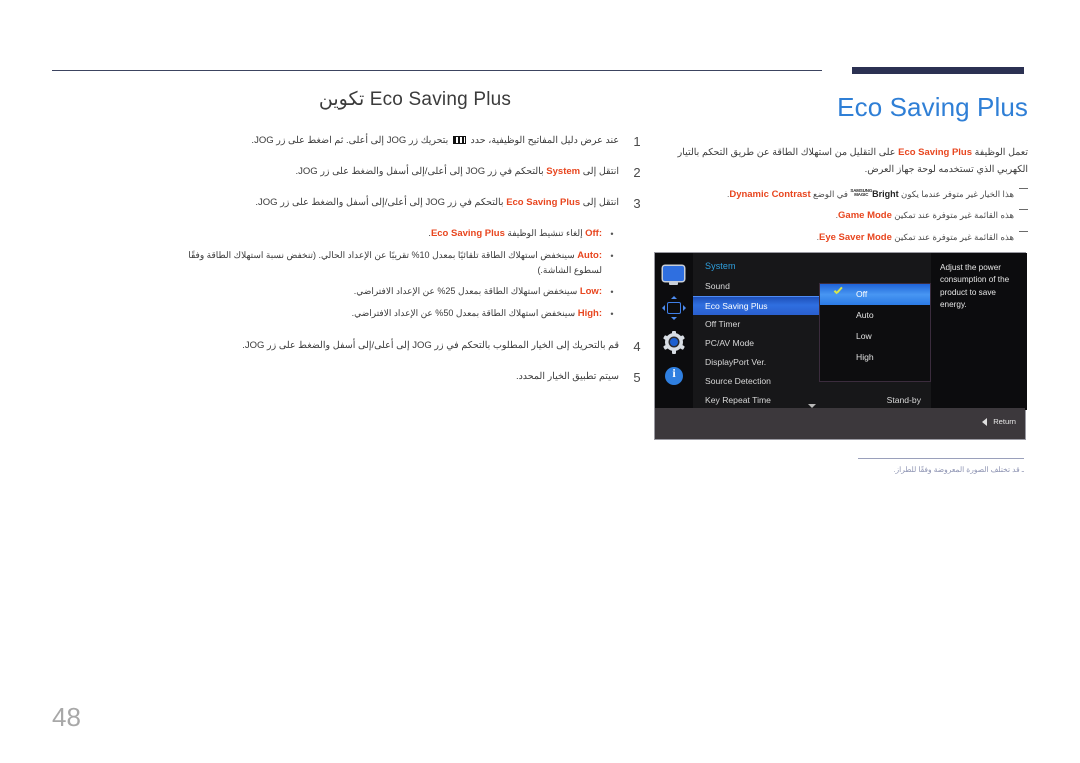 This screenshot has height=763, width=1080. I want to click on jog-guide-icon, so click(459, 140).